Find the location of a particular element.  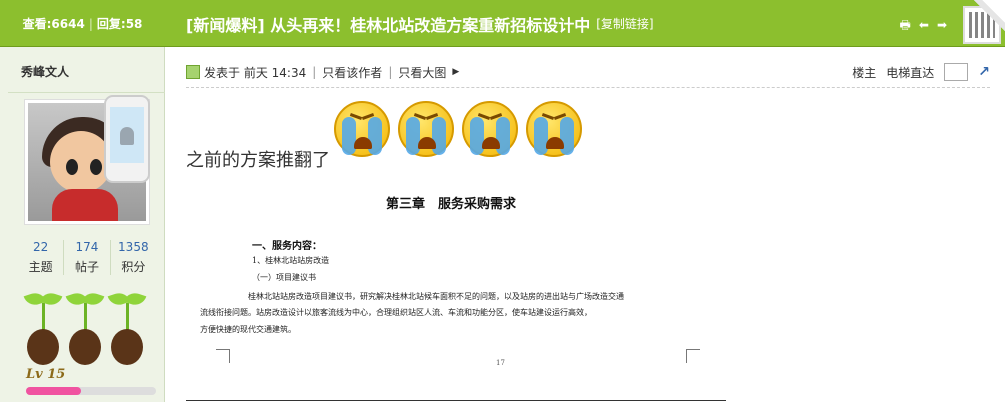

document-section: 一、服务内容： is located at coordinates (287, 246).